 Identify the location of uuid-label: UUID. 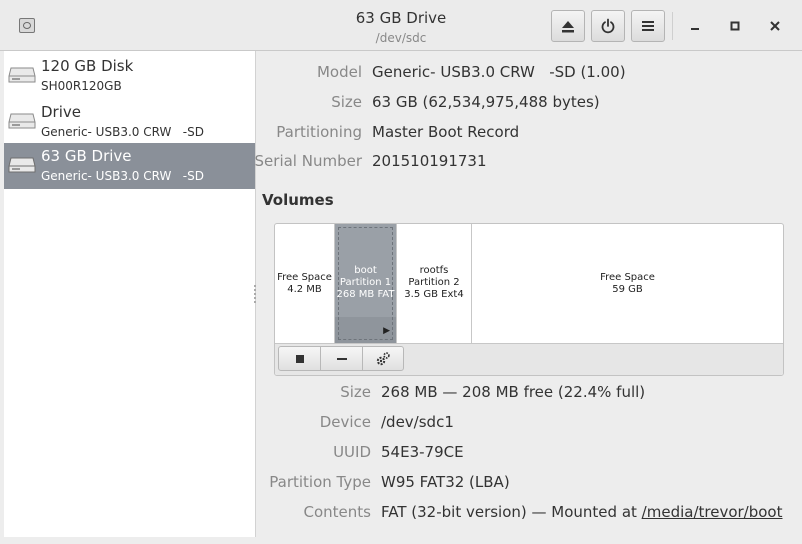
(352, 452).